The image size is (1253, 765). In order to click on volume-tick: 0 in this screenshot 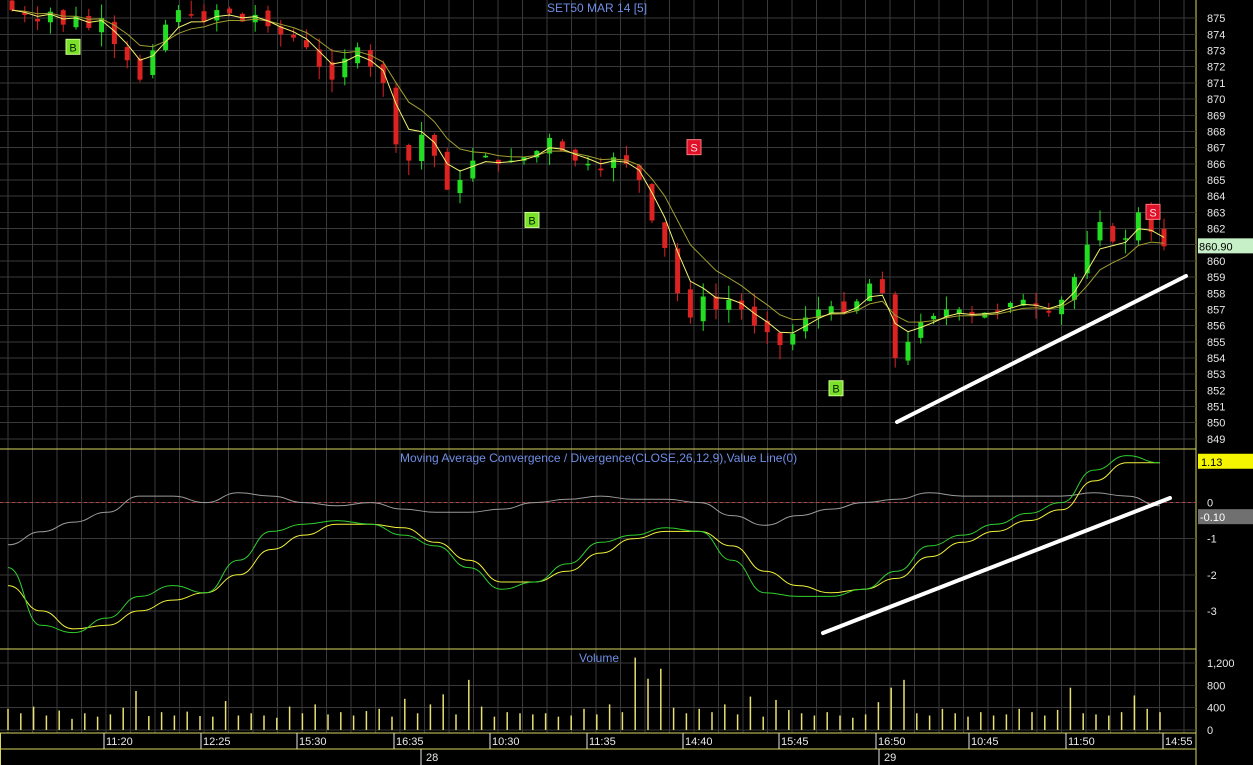, I will do `click(1210, 731)`.